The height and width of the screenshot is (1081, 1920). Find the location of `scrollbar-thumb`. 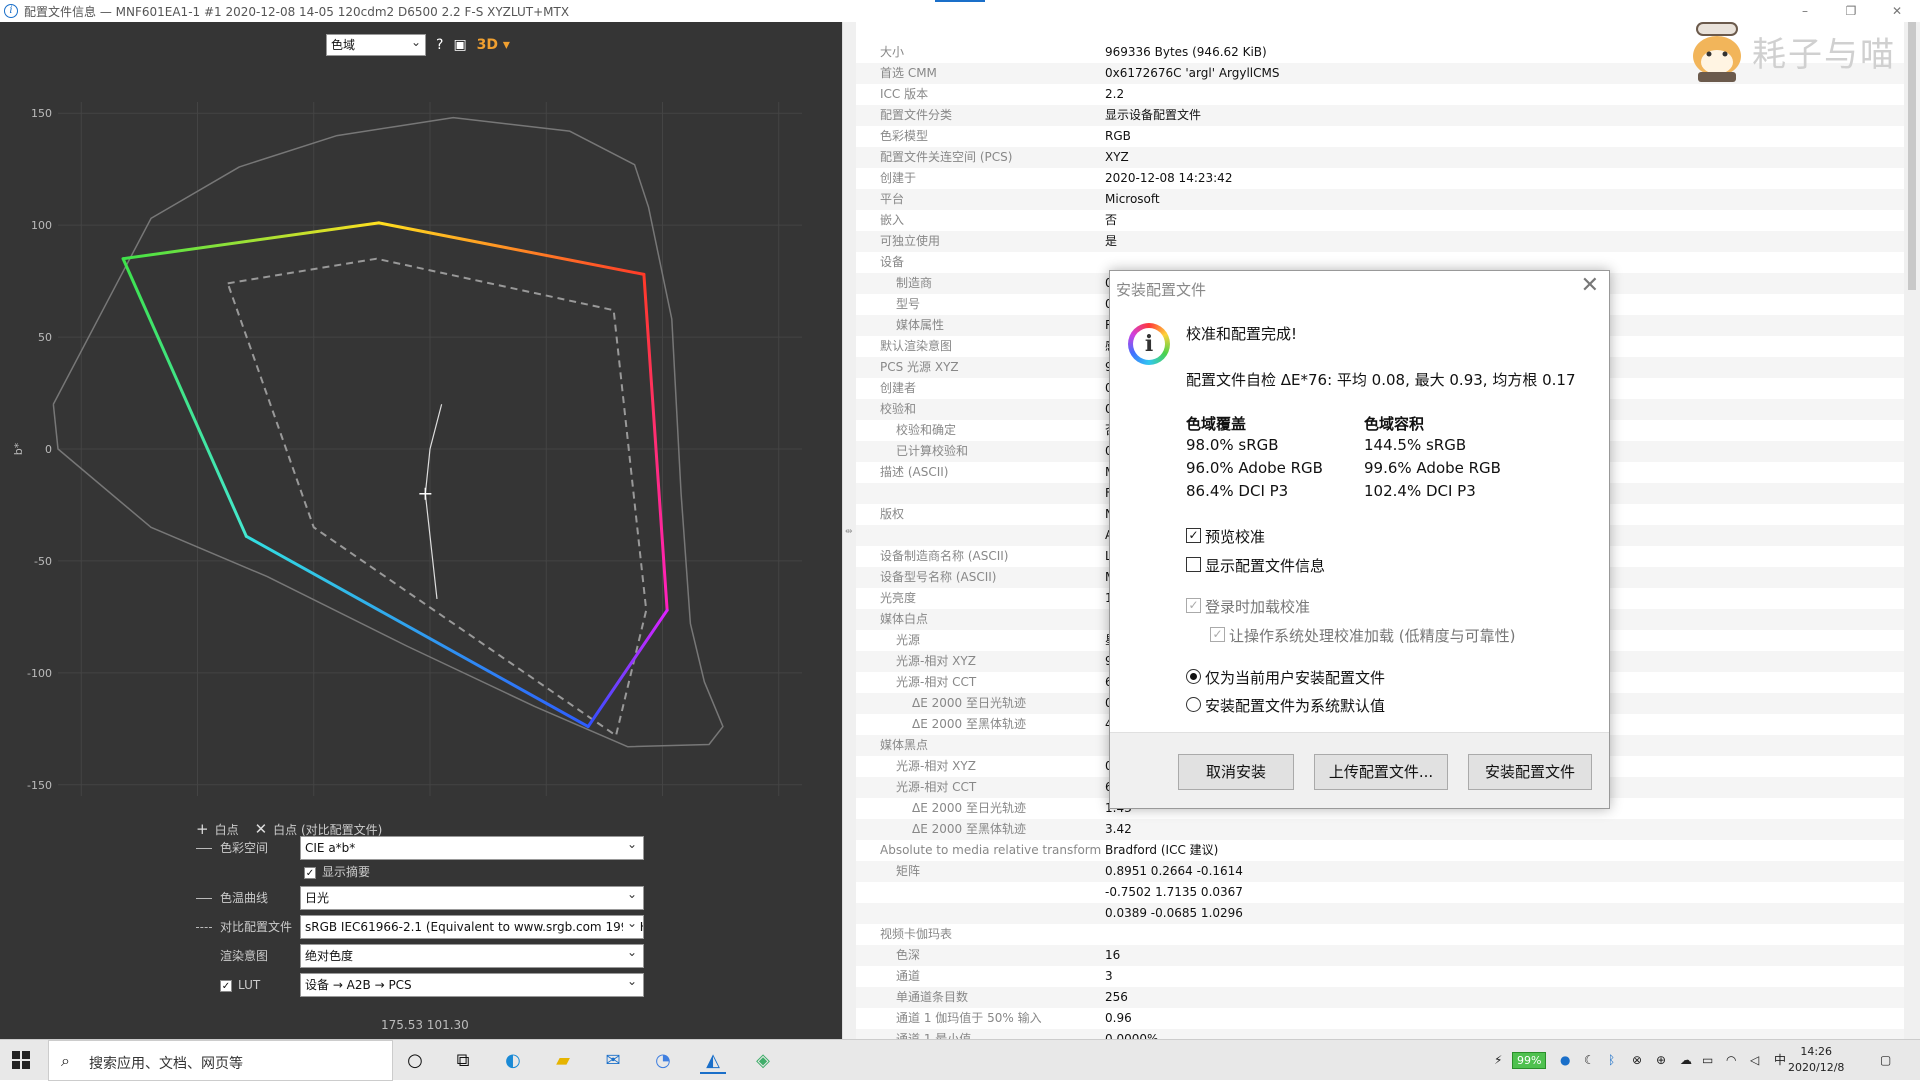

scrollbar-thumb is located at coordinates (1912, 156).